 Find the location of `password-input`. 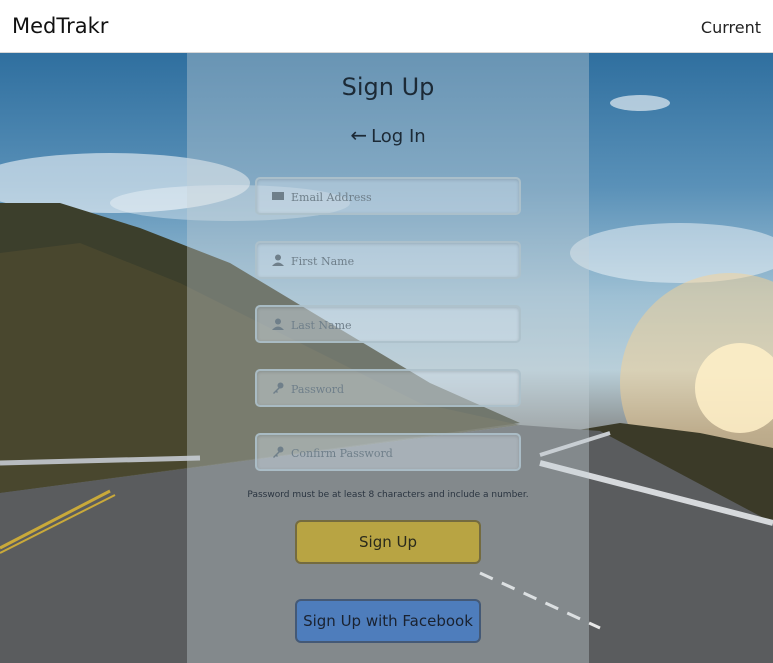

password-input is located at coordinates (404, 389).